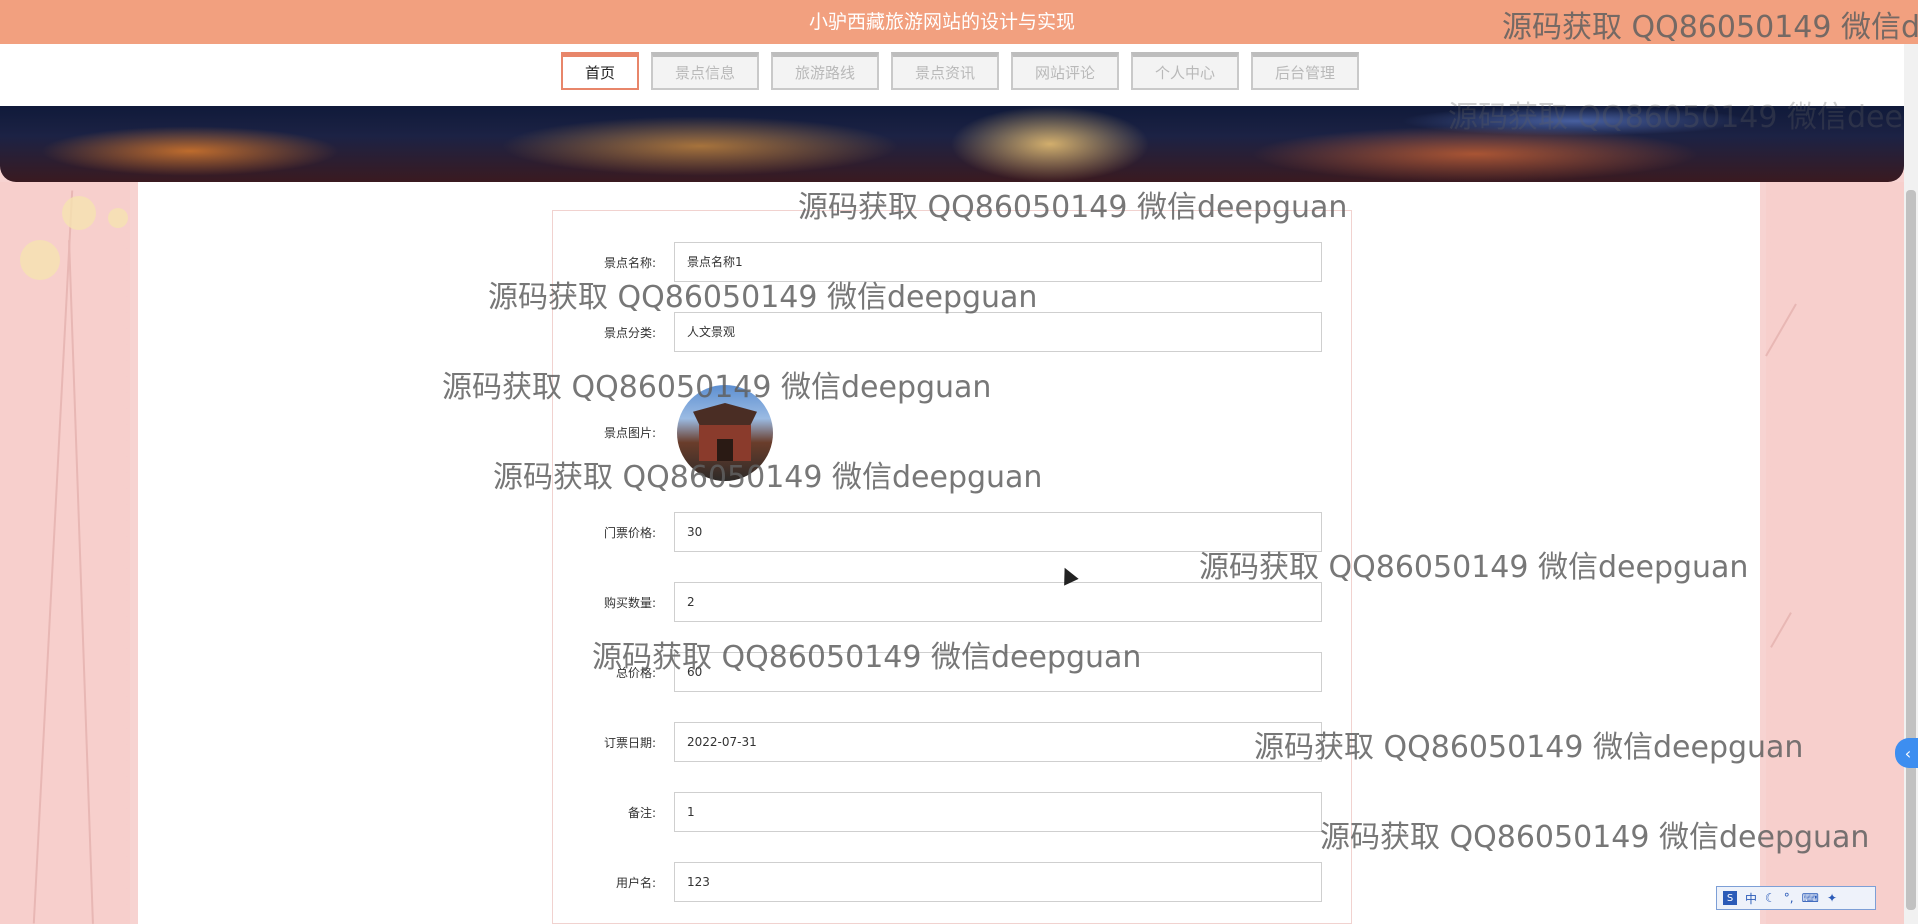 This screenshot has width=1918, height=924. I want to click on username-label: 用户名:, so click(635, 883).